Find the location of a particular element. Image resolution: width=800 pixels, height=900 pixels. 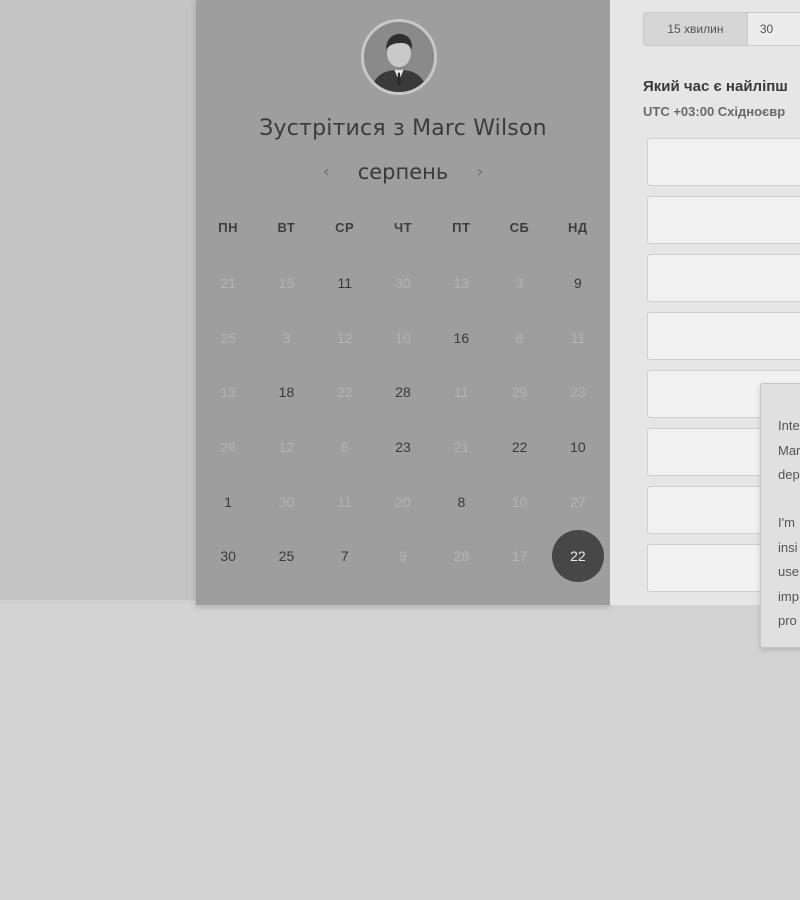

calendar-day: 16 is located at coordinates (461, 338).